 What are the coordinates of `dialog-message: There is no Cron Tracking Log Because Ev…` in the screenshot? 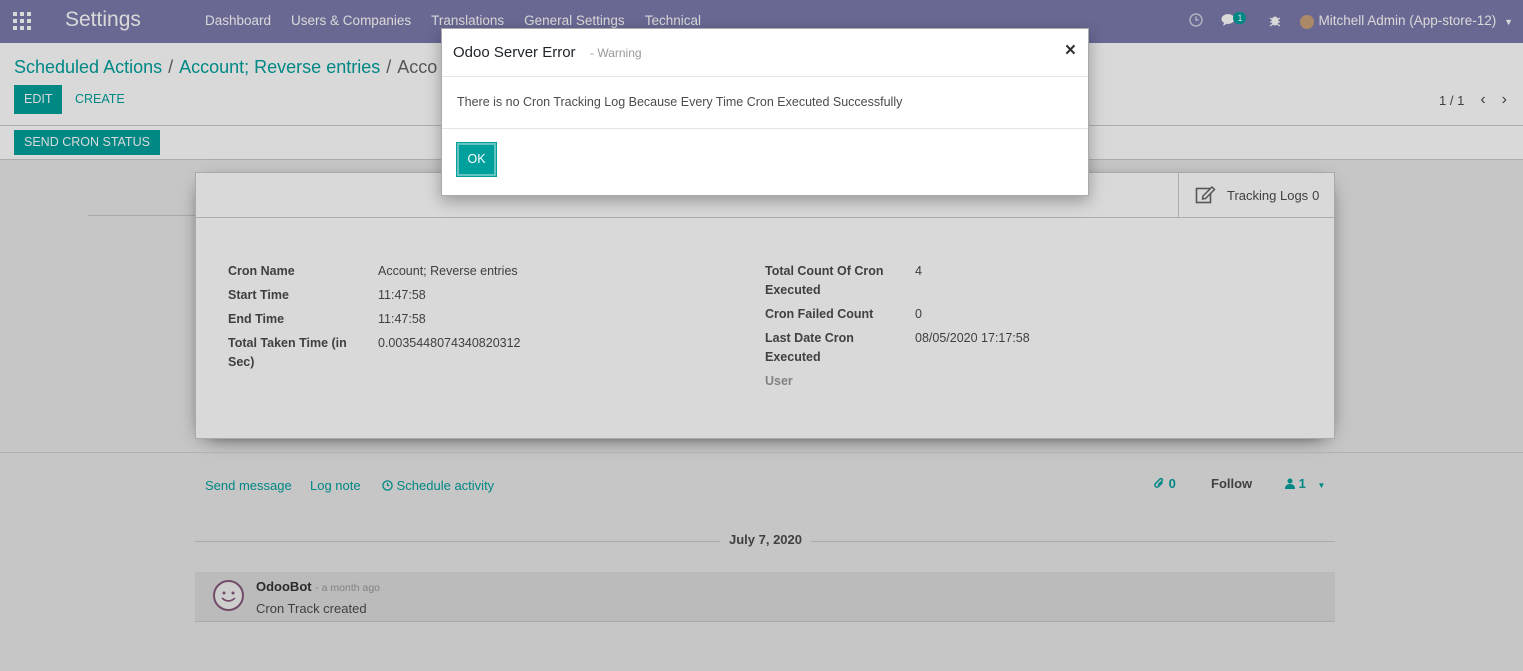 It's located at (680, 102).